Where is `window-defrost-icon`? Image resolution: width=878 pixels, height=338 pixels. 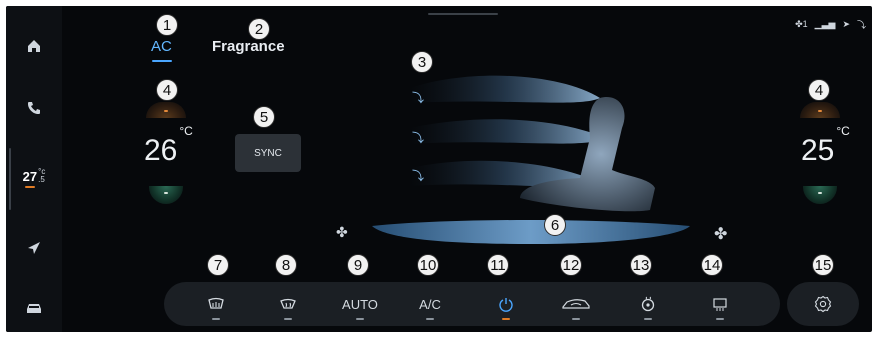
window-defrost-icon is located at coordinates (720, 304).